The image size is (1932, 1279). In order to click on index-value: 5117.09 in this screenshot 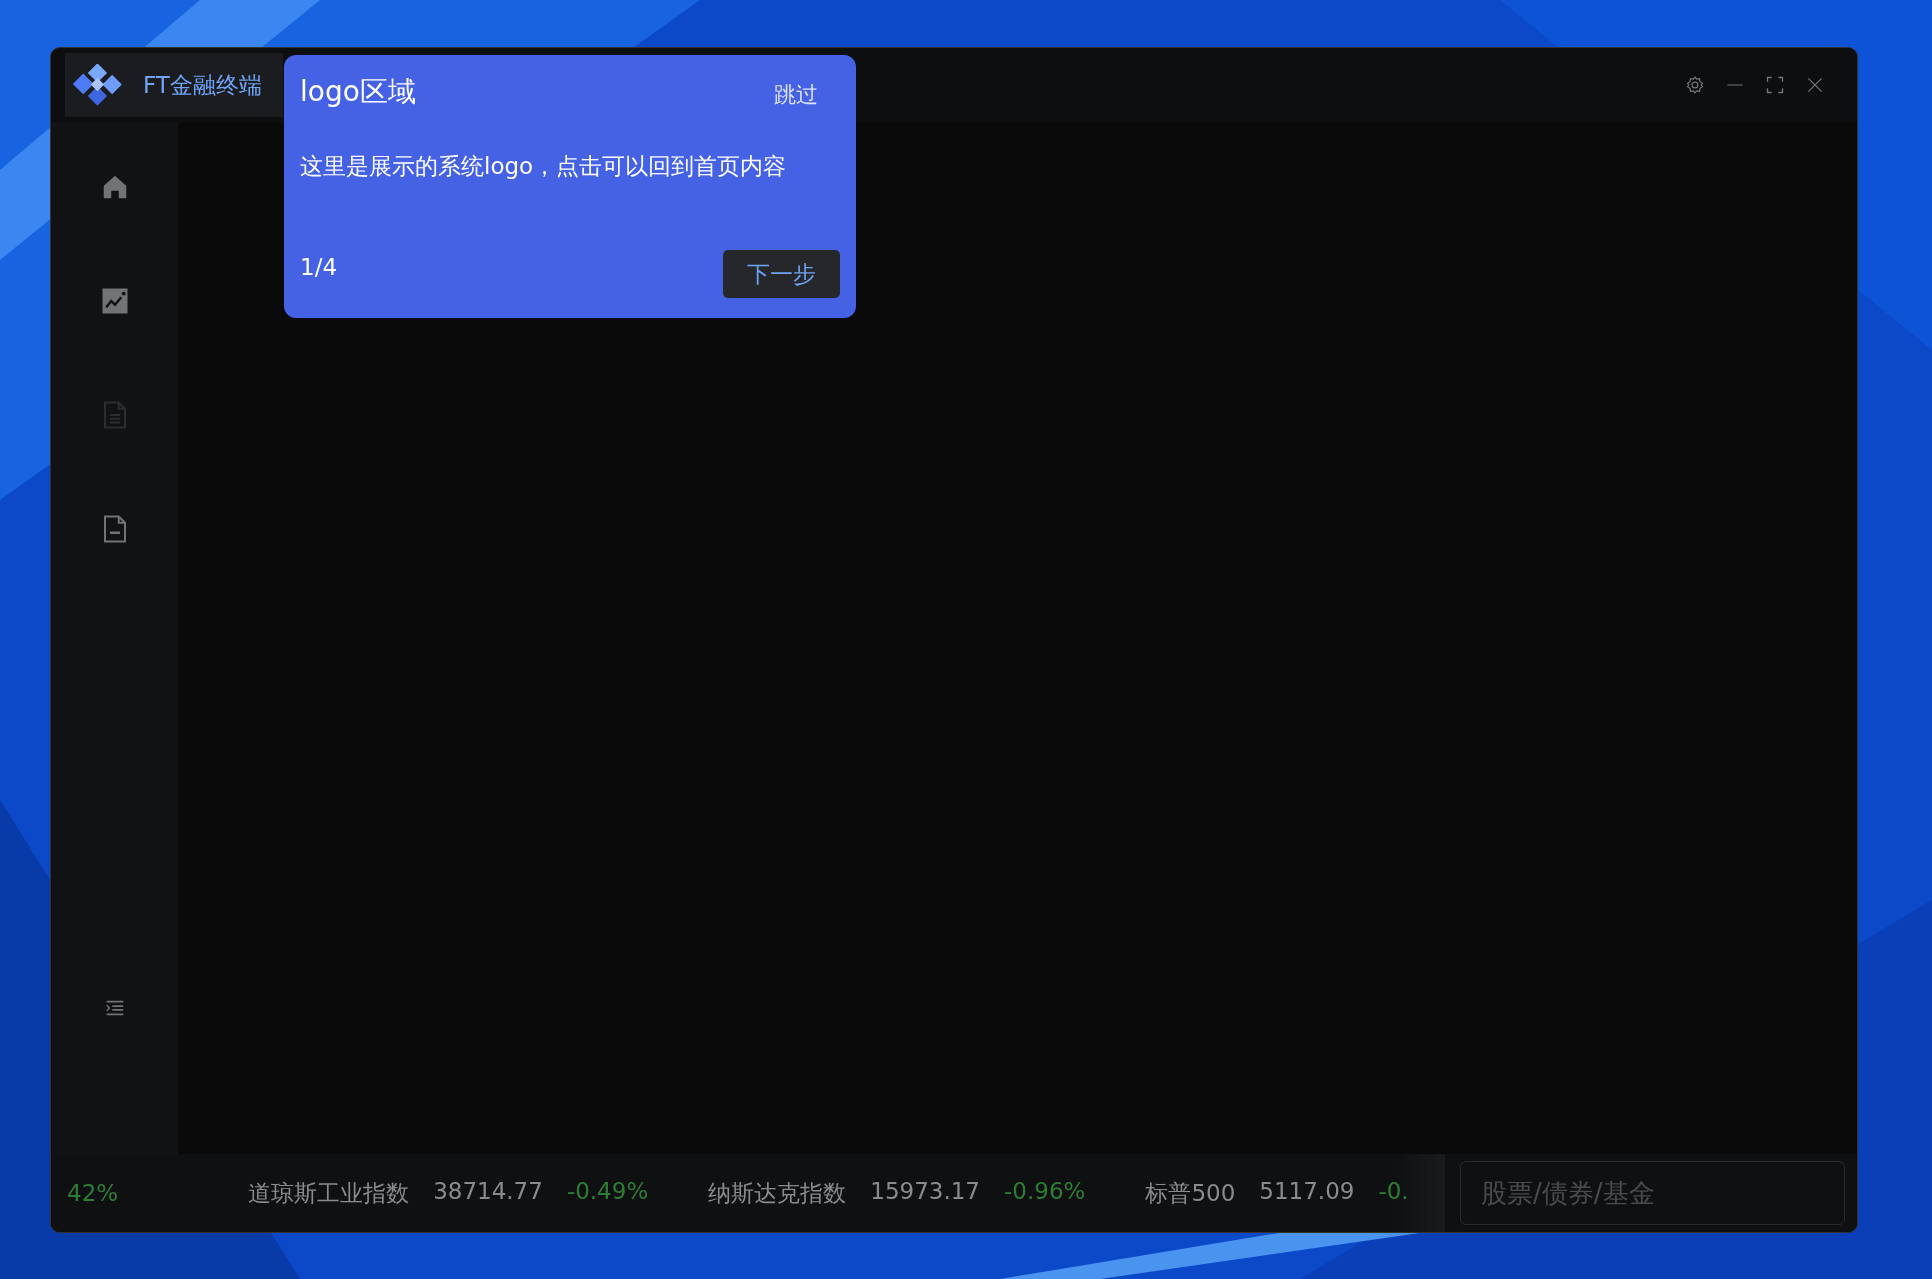, I will do `click(1307, 1191)`.